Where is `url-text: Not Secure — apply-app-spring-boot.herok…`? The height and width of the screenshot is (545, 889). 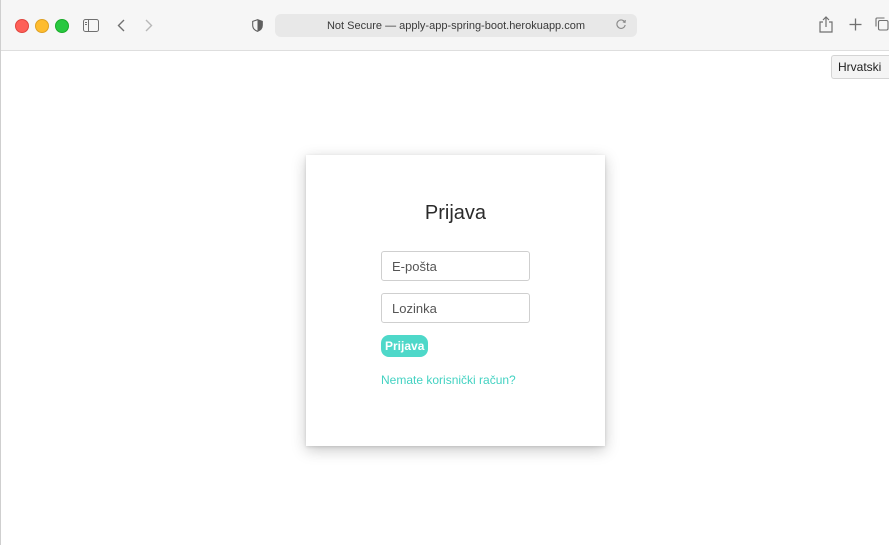
url-text: Not Secure — apply-app-spring-boot.herok… is located at coordinates (456, 25).